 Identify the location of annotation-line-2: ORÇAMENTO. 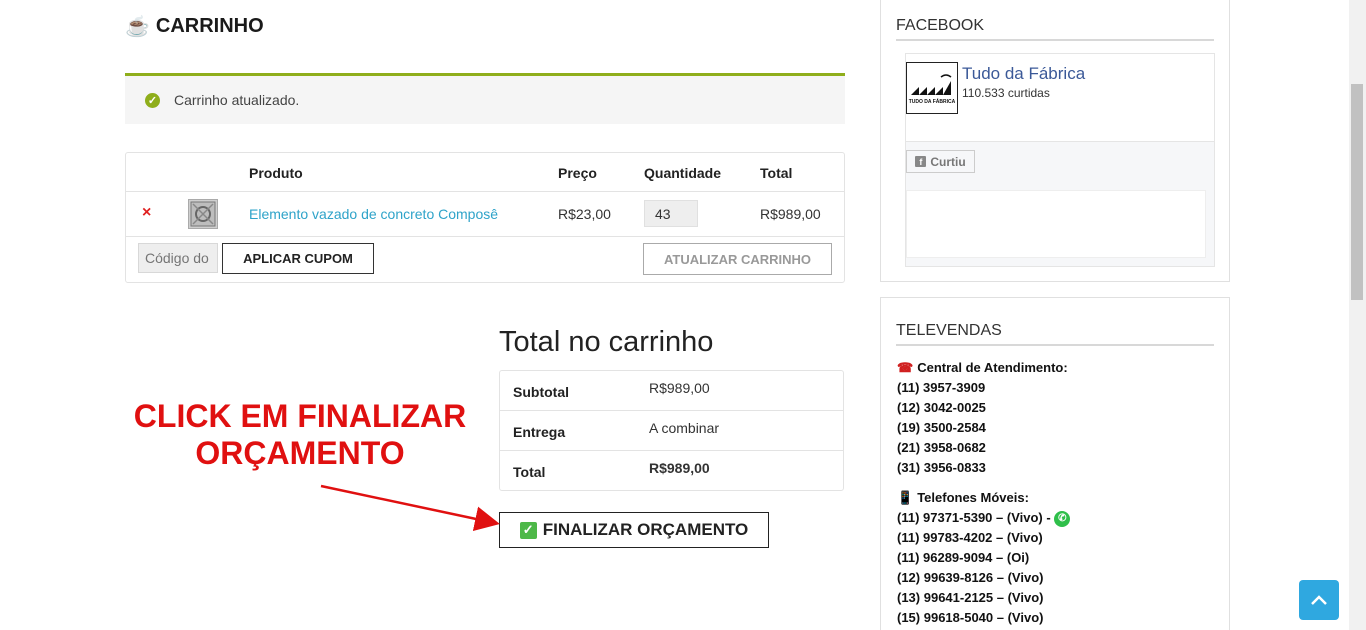
(300, 453).